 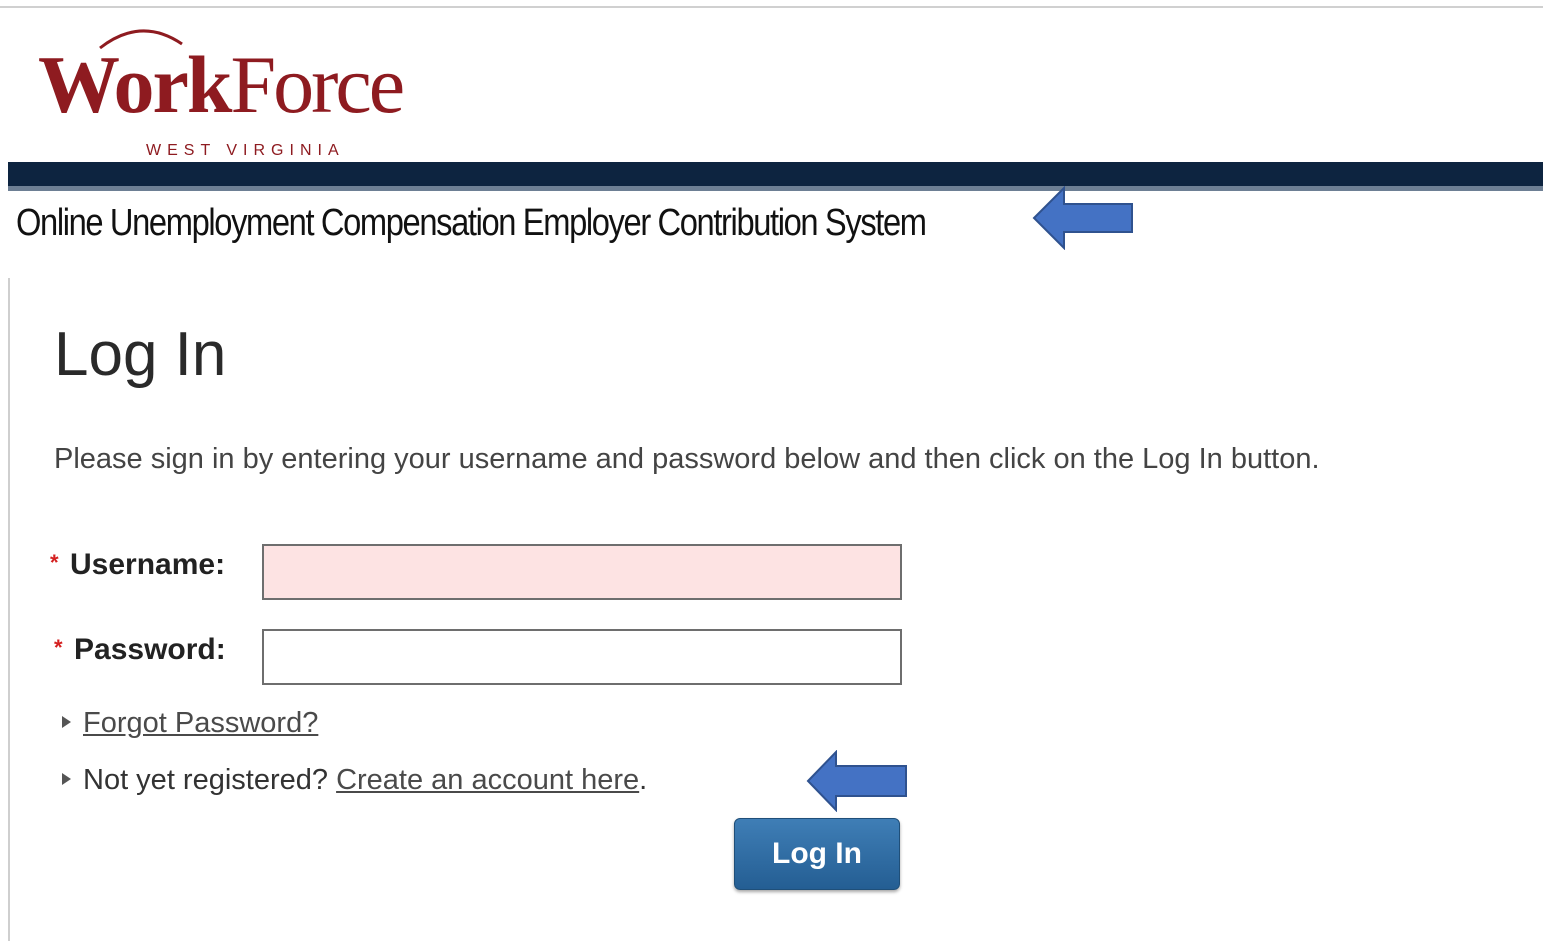 I want to click on password-row: * Password:, so click(x=478, y=657).